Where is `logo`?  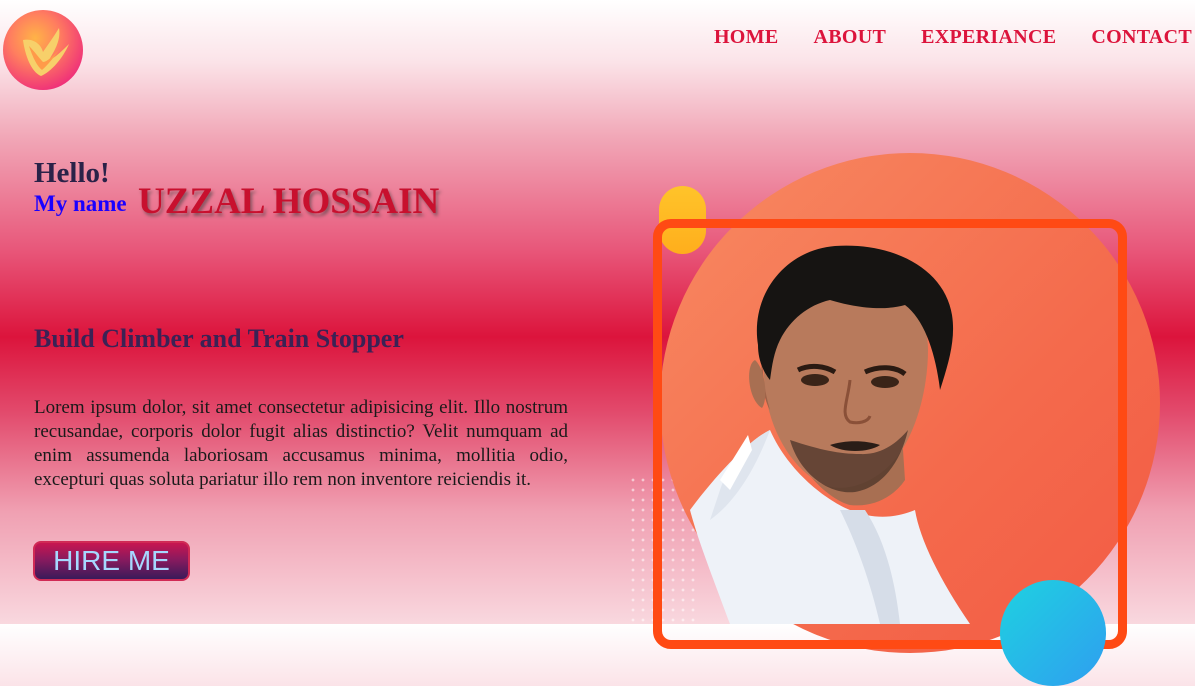
logo is located at coordinates (43, 50).